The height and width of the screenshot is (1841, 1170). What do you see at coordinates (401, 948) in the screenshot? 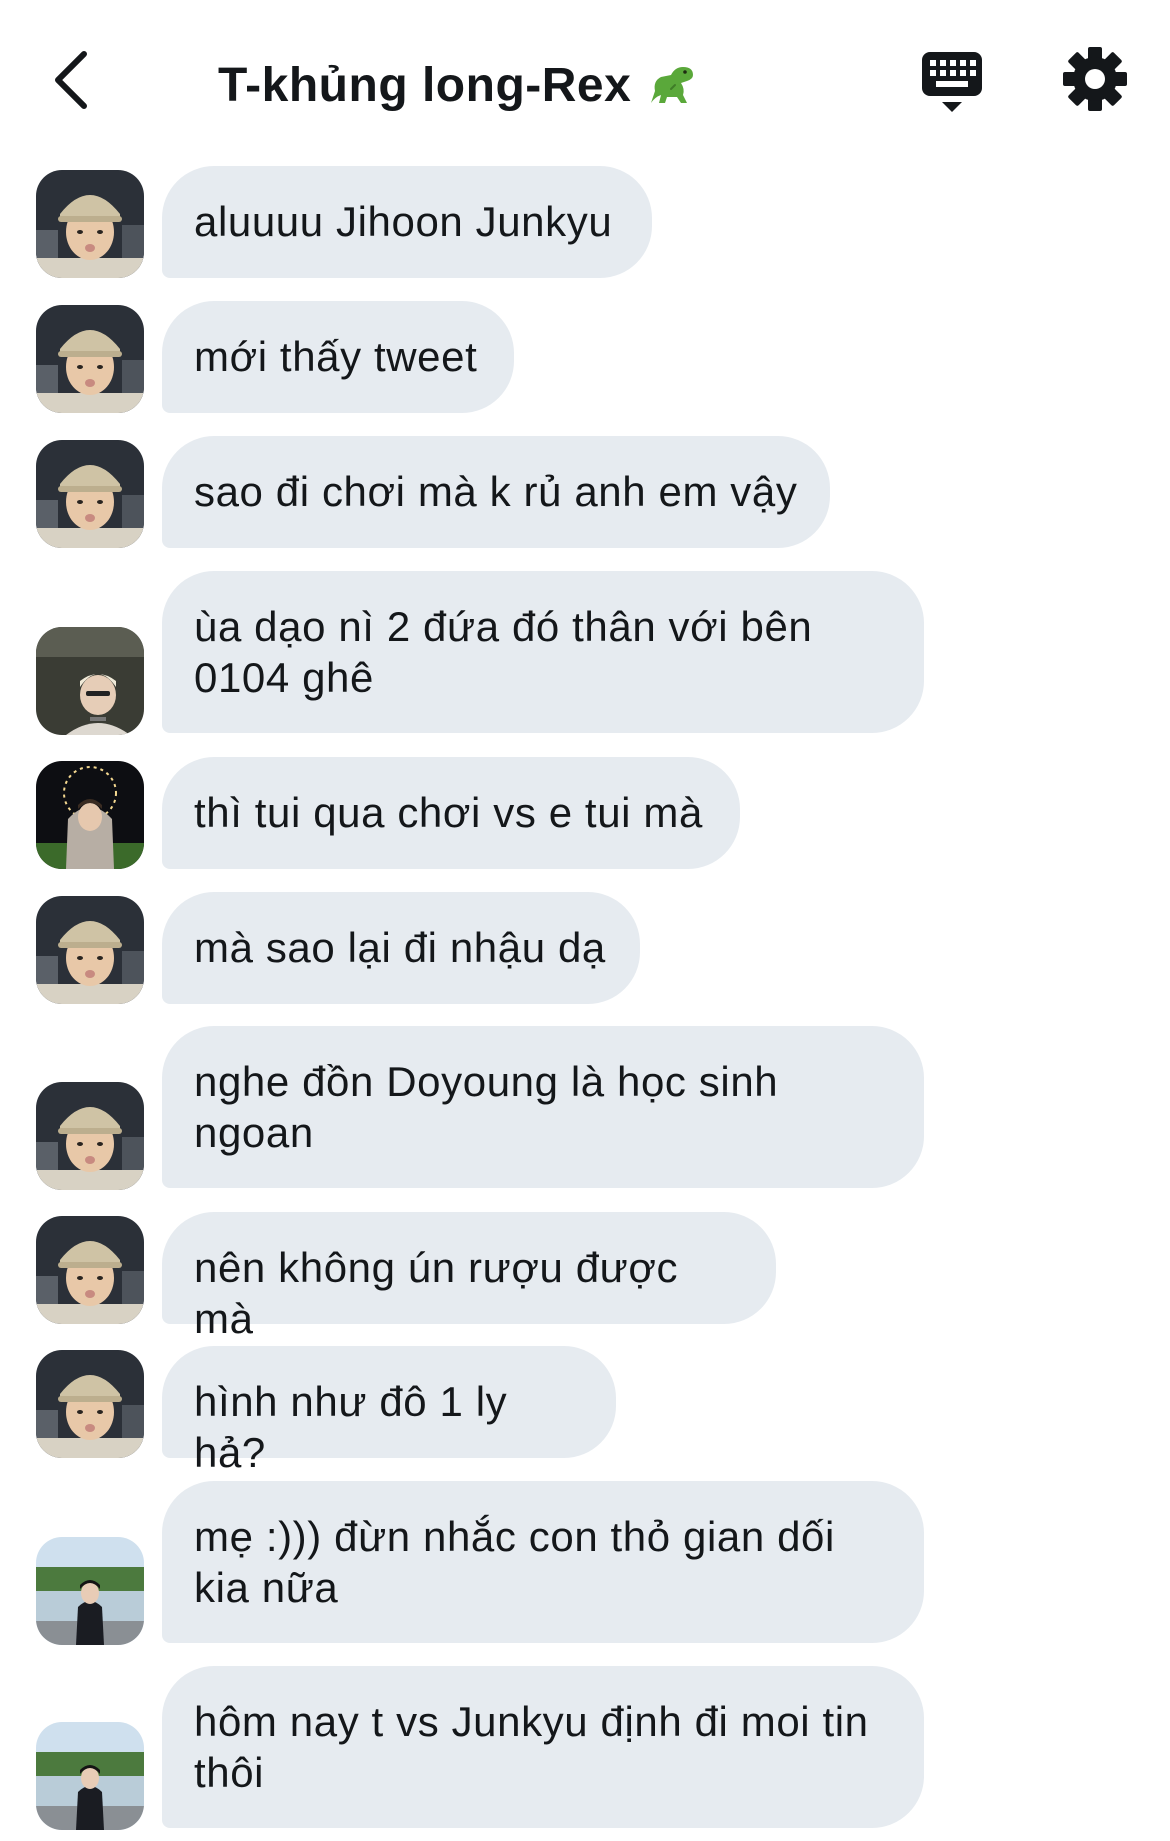
I see `message-bubble: mà sao lại đi nhậu dạ` at bounding box center [401, 948].